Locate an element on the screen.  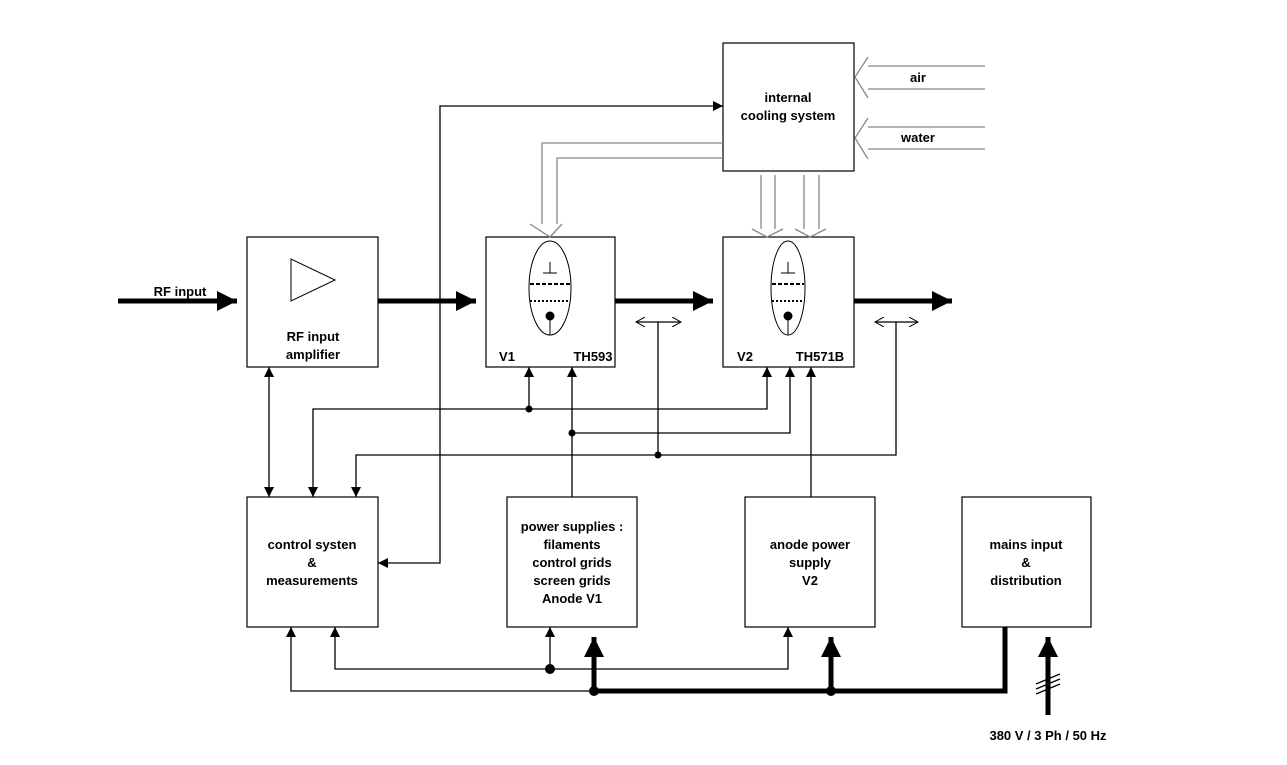
coolant-to-v1-arrow is located at coordinates (626, 190).